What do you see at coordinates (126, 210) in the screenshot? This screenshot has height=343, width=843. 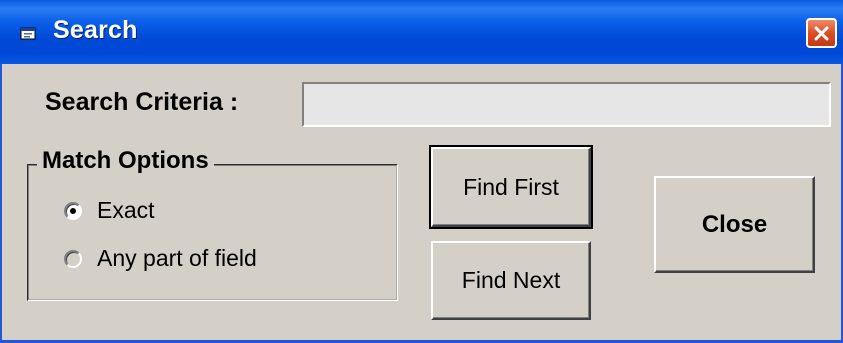 I see `exact-label: Exact` at bounding box center [126, 210].